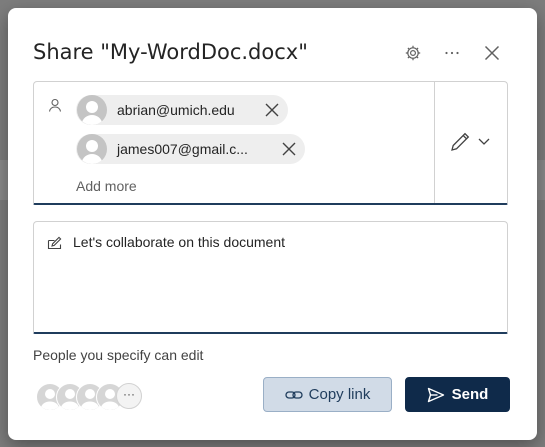  Describe the element at coordinates (460, 141) in the screenshot. I see `pencil-icon` at that location.